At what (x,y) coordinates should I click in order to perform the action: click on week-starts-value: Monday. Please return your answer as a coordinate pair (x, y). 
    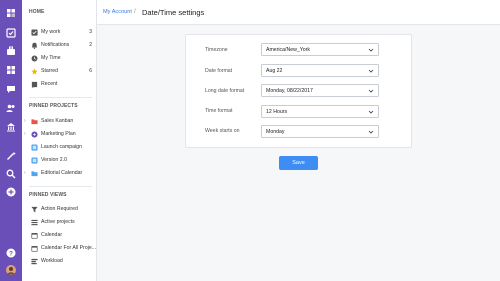
    Looking at the image, I should click on (275, 131).